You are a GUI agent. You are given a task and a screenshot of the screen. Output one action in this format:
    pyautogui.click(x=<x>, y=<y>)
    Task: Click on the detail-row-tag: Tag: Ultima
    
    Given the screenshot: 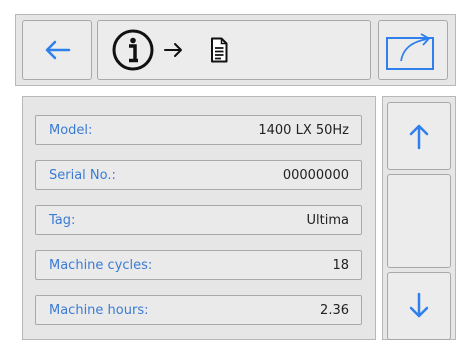 What is the action you would take?
    pyautogui.click(x=198, y=220)
    